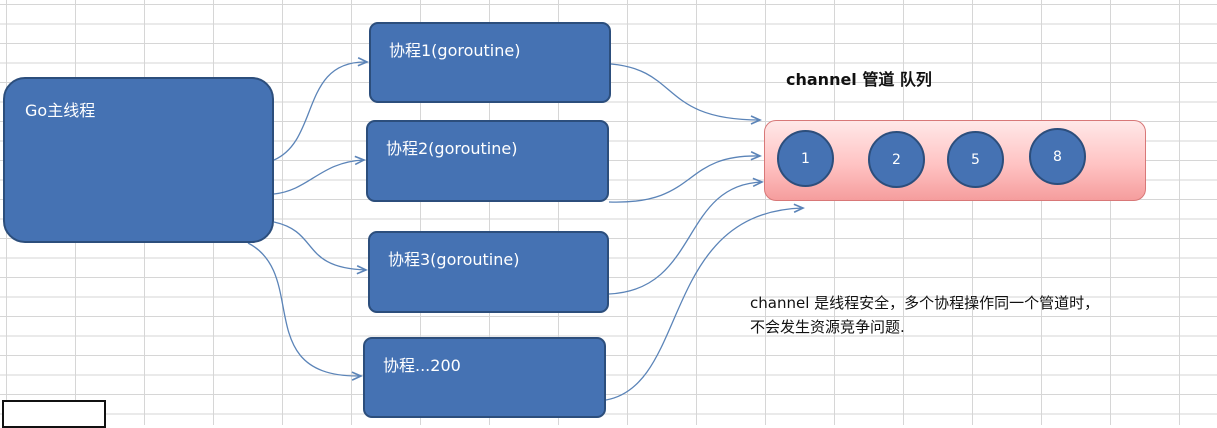 The height and width of the screenshot is (428, 1217). Describe the element at coordinates (488, 272) in the screenshot. I see `goroutine-box-3: 协程3(goroutine)` at that location.